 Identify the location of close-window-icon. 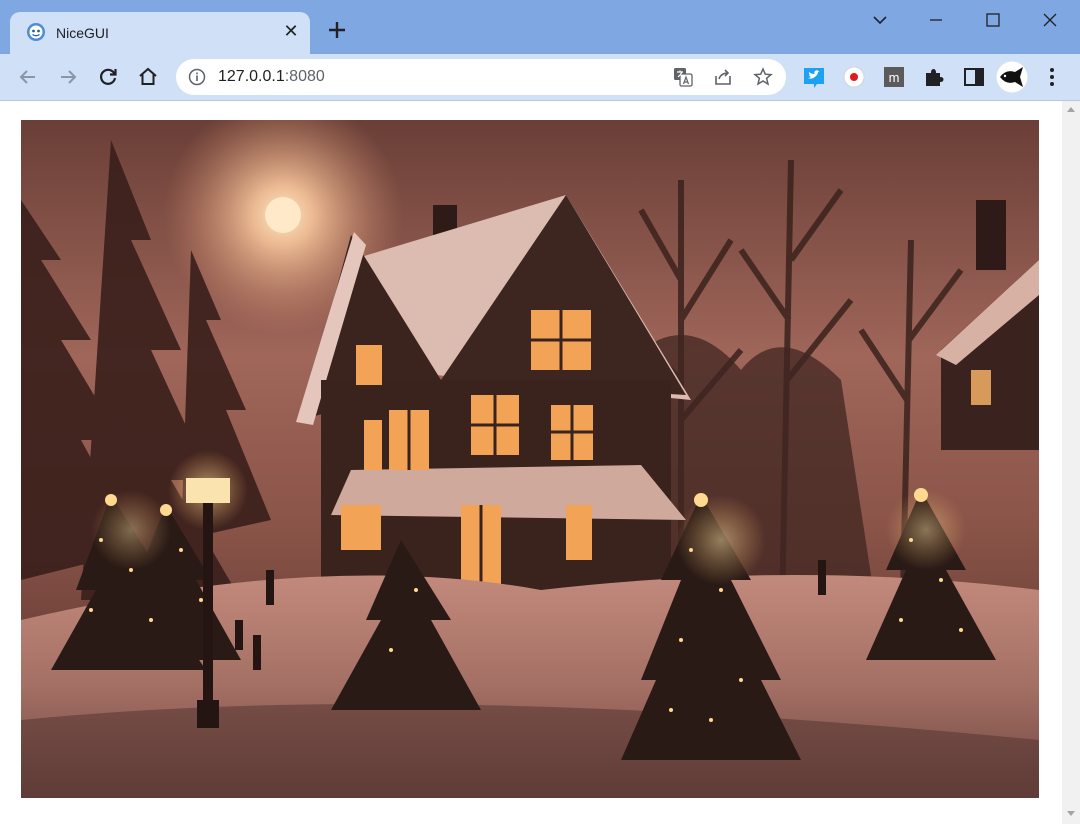
(1050, 20).